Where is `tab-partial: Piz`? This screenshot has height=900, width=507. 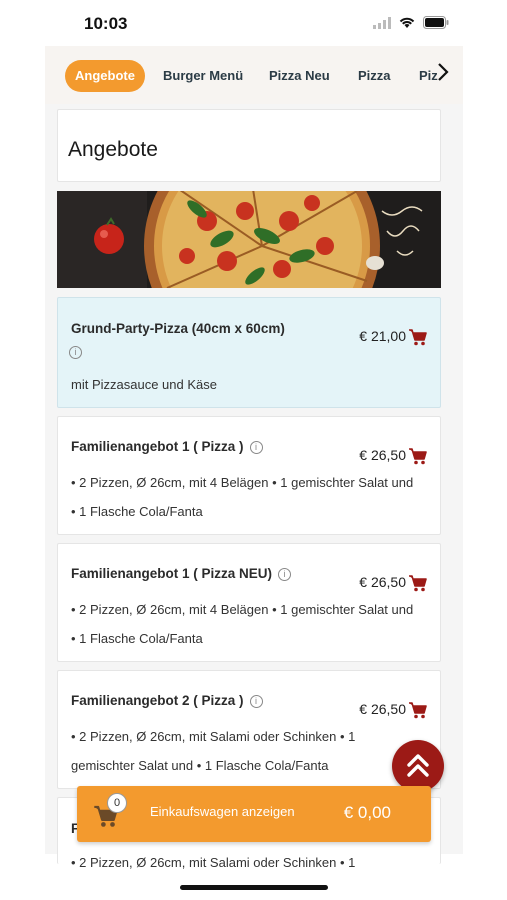 tab-partial: Piz is located at coordinates (428, 76).